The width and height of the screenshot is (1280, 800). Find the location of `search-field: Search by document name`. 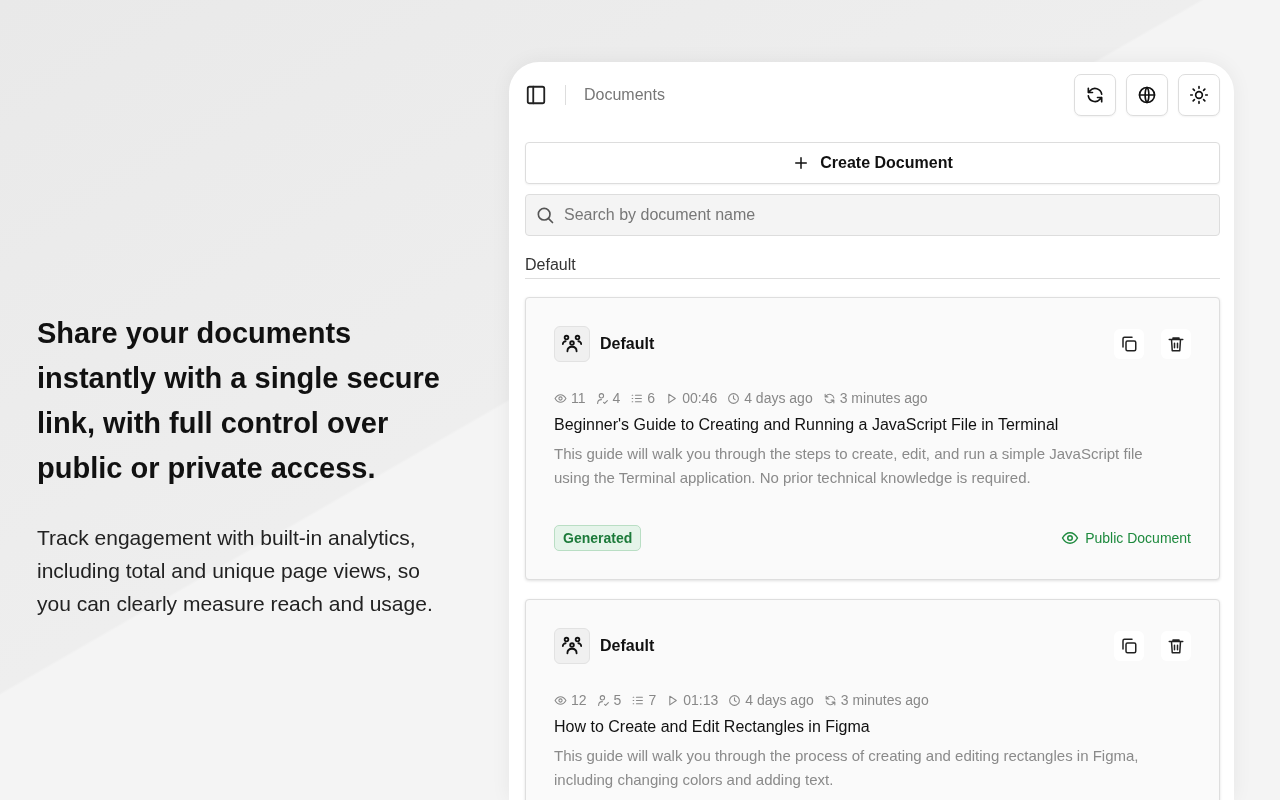

search-field: Search by document name is located at coordinates (872, 215).